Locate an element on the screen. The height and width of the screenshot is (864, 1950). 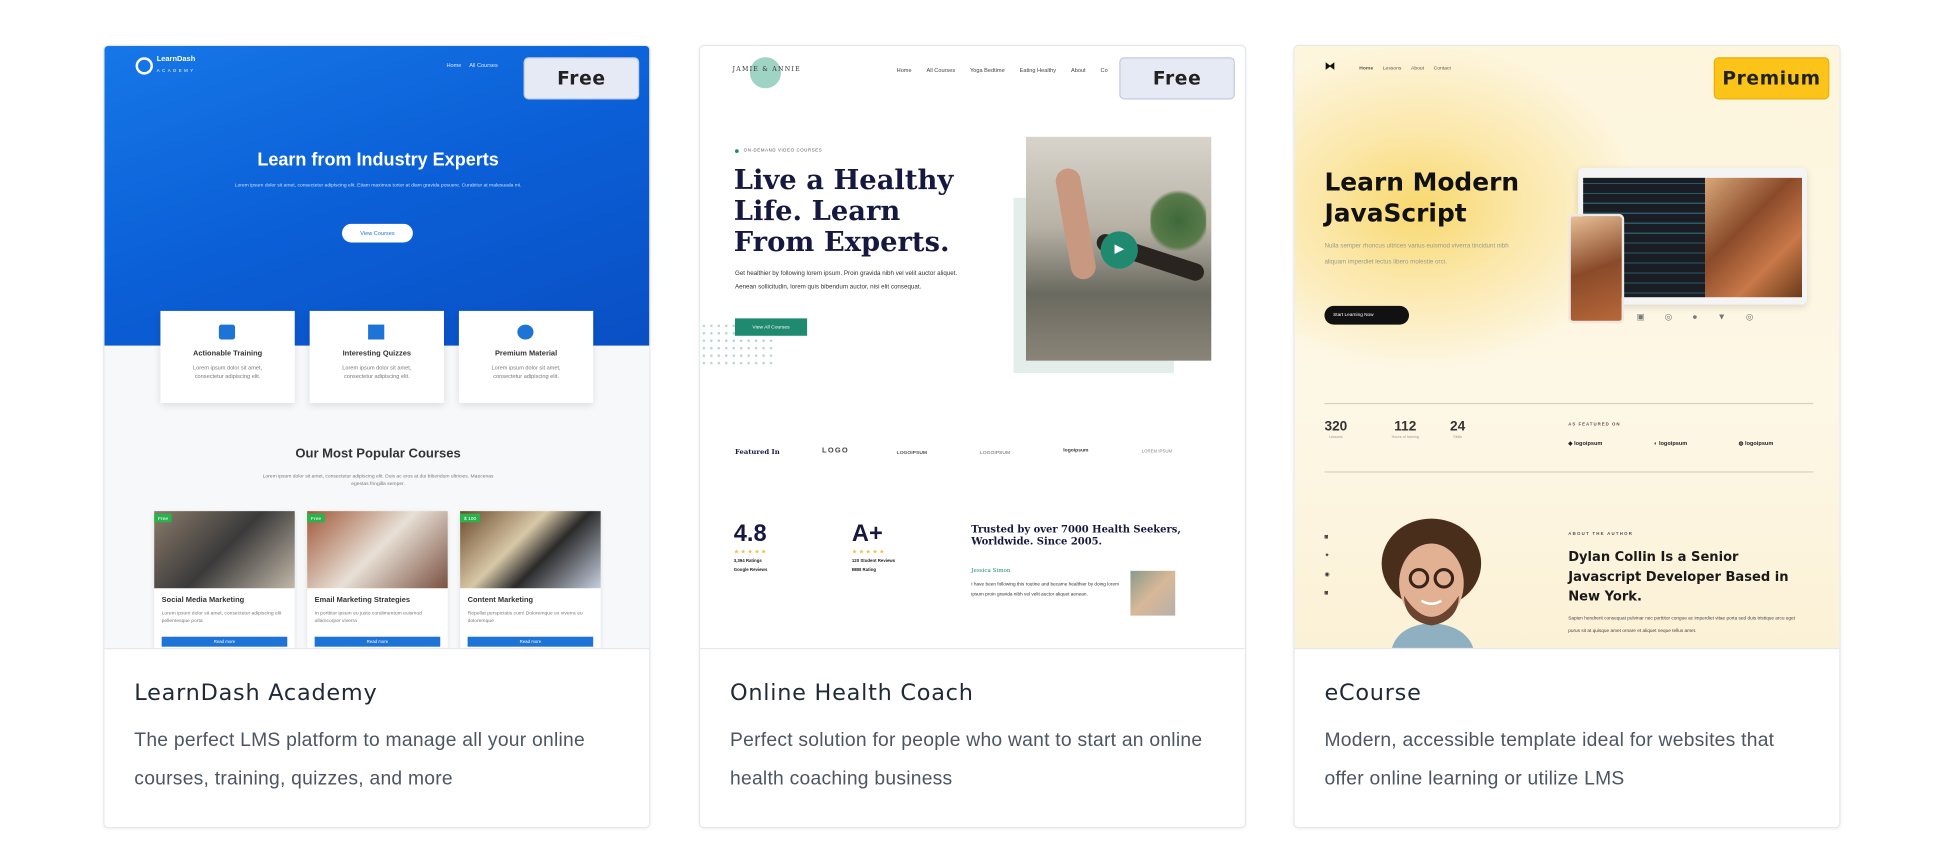
stat-skills: 24 Skills is located at coordinates (1458, 429).